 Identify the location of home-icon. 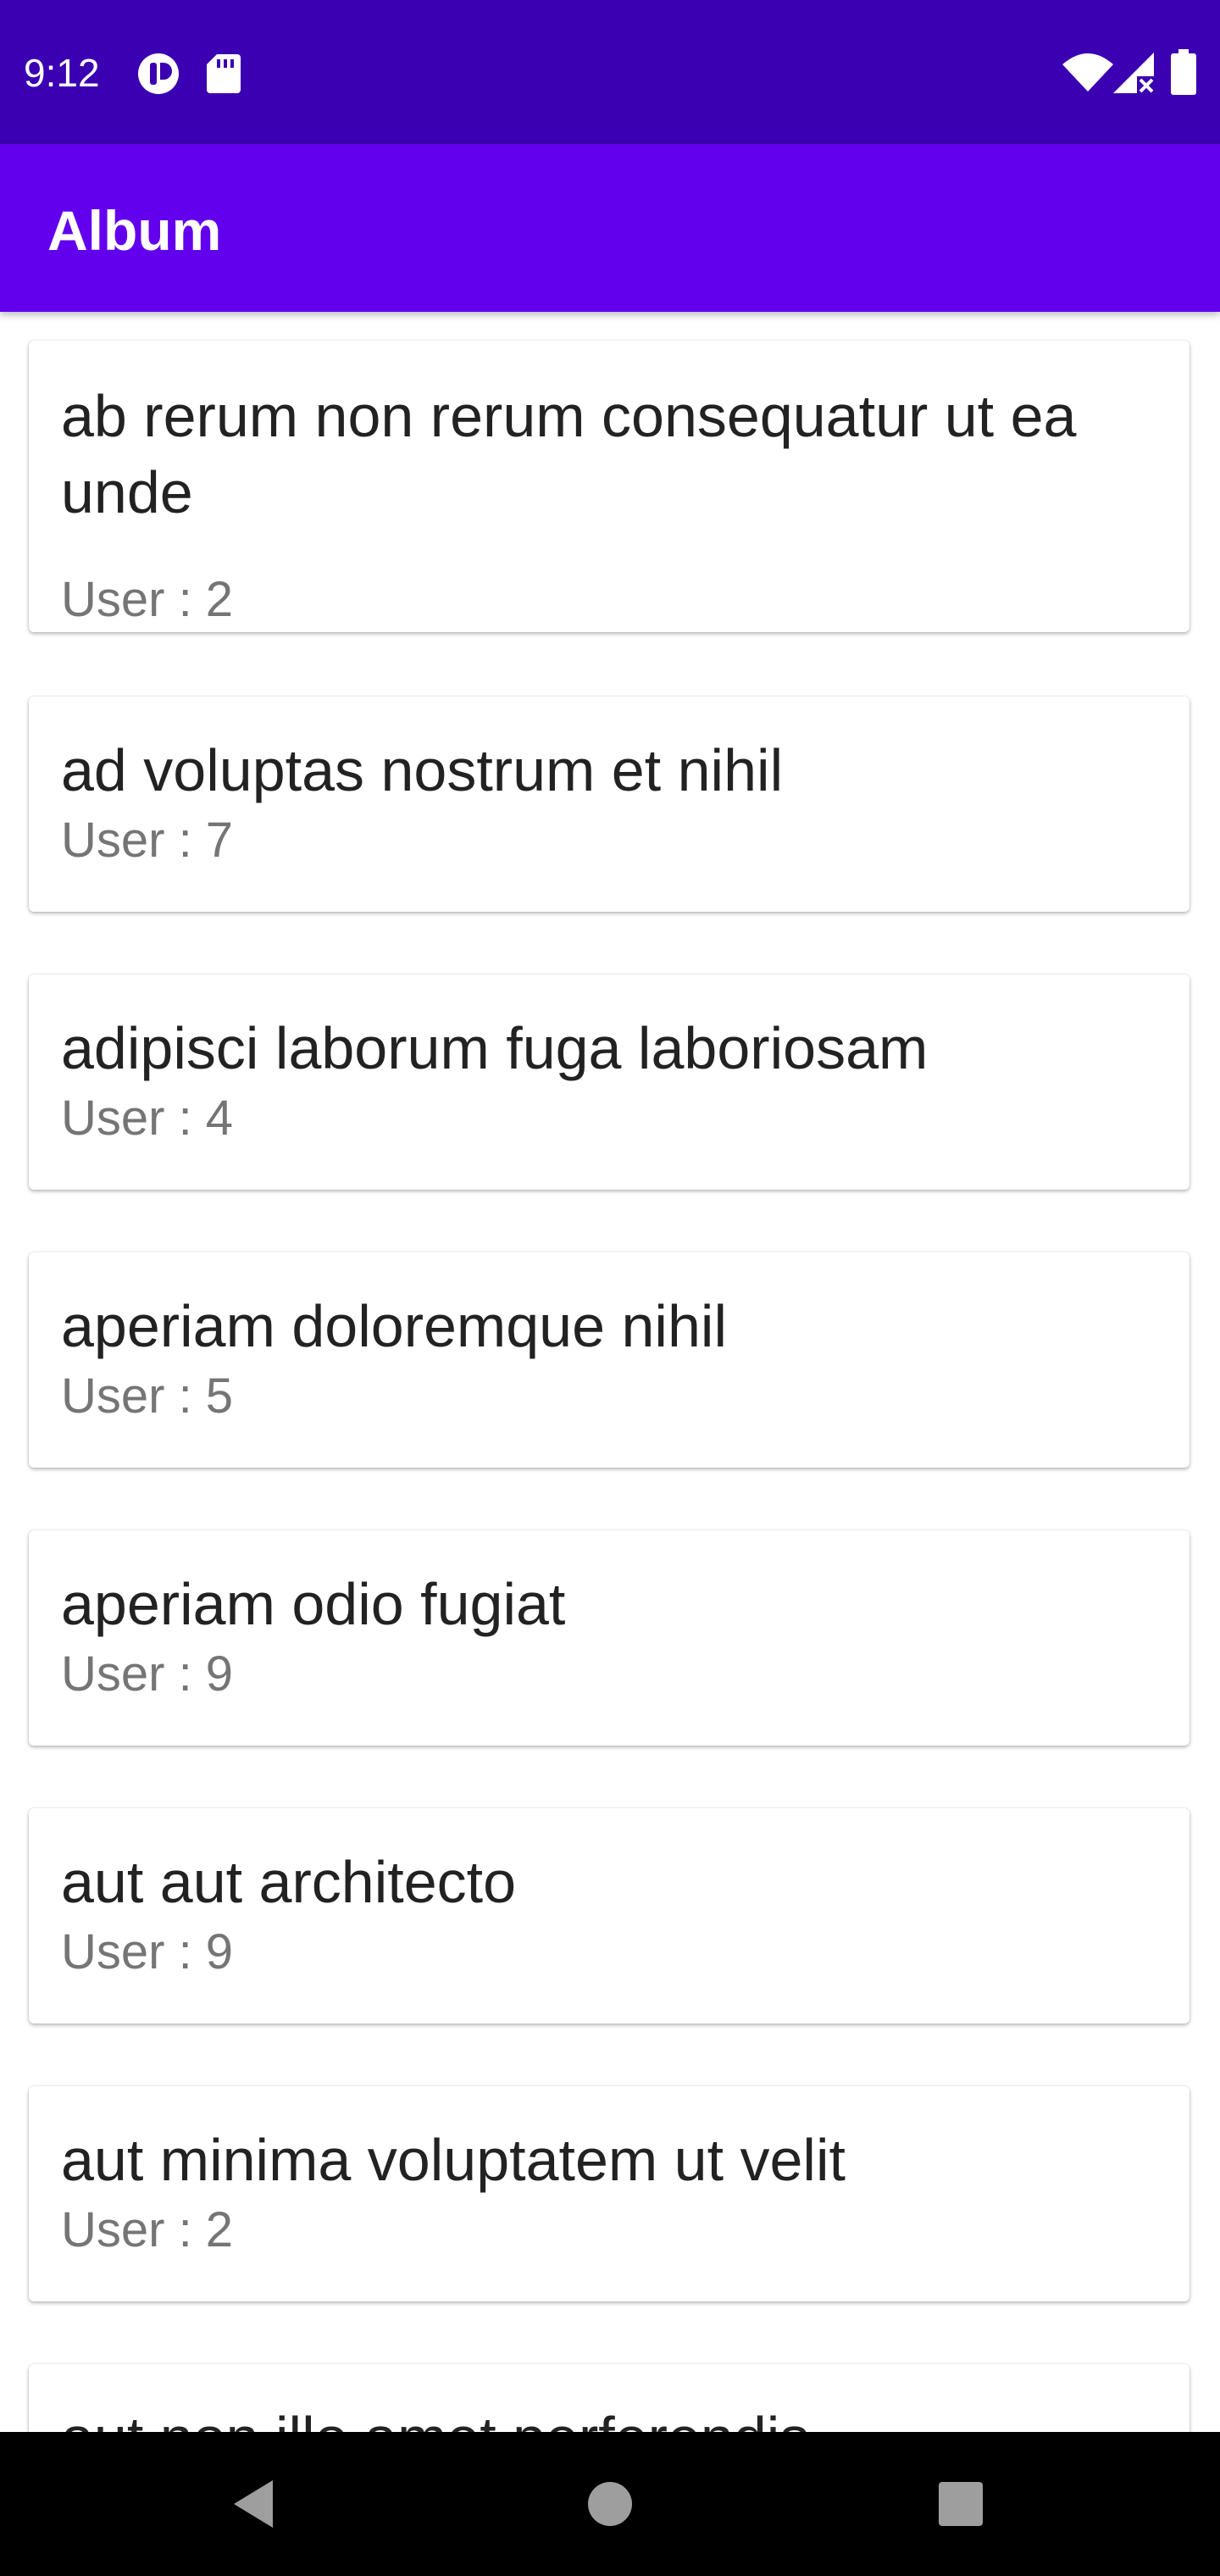
(610, 2504).